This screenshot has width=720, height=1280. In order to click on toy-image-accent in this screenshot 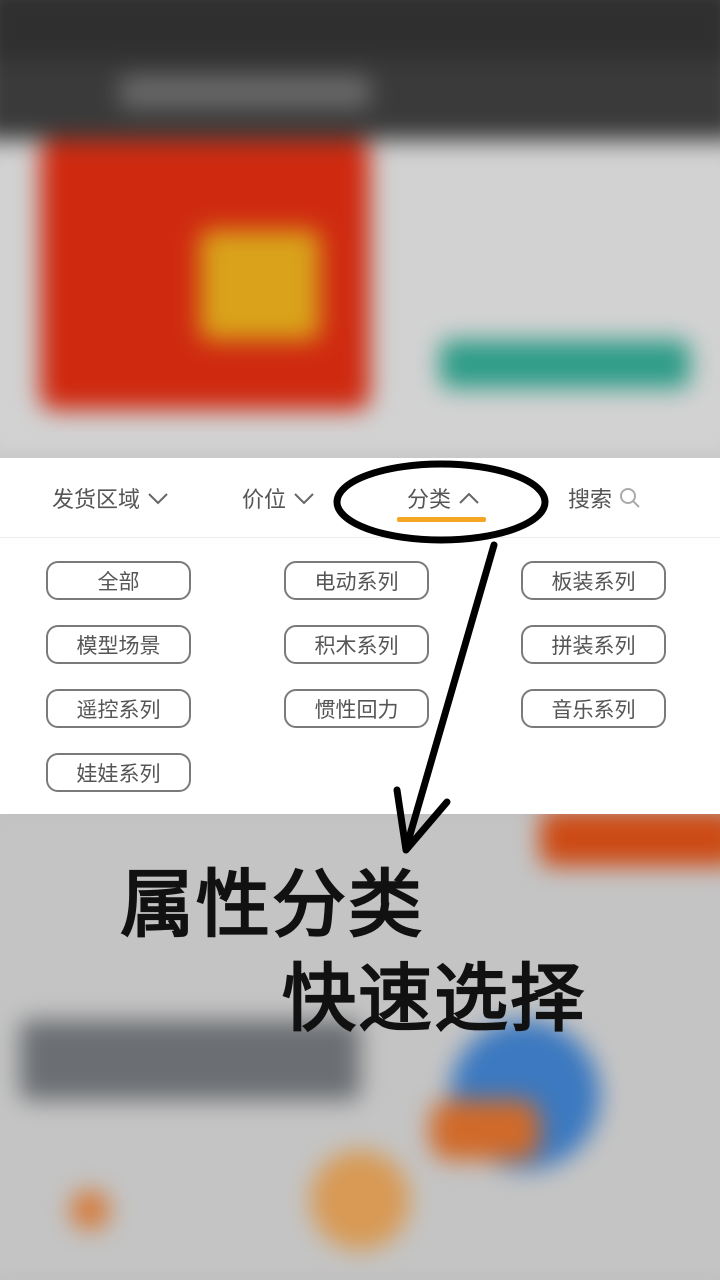, I will do `click(485, 1130)`.